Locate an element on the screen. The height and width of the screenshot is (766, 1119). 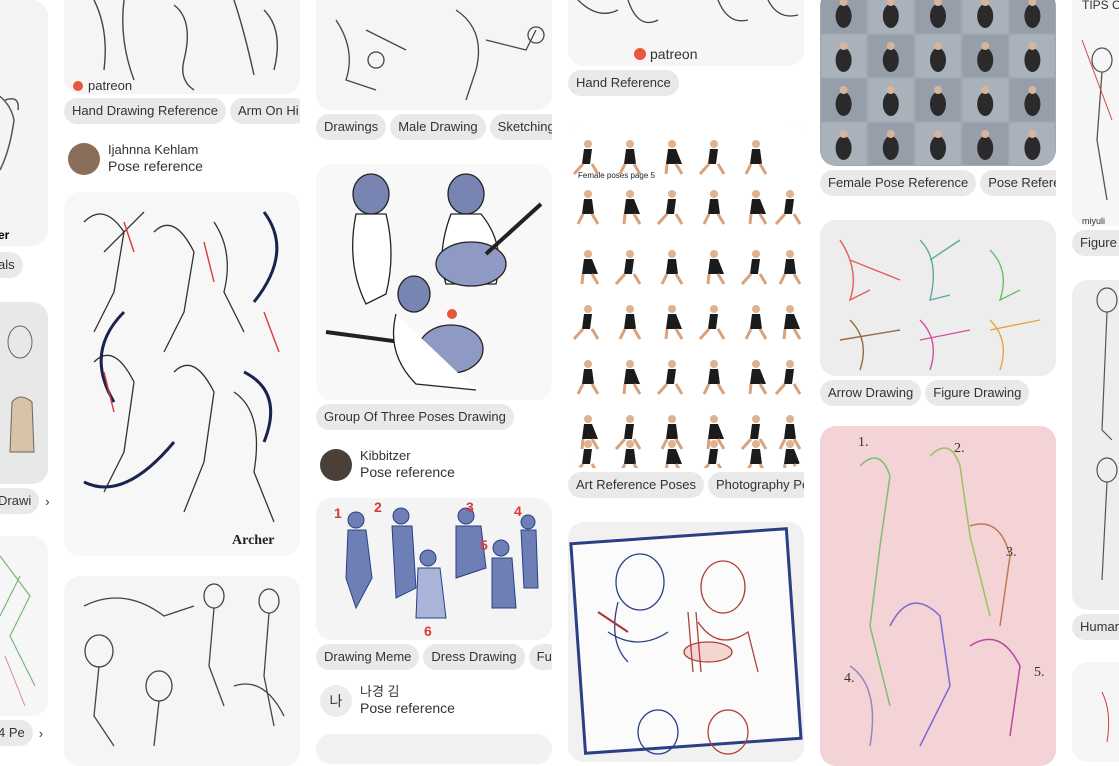
pin-text: er is located at coordinates (5, 235).